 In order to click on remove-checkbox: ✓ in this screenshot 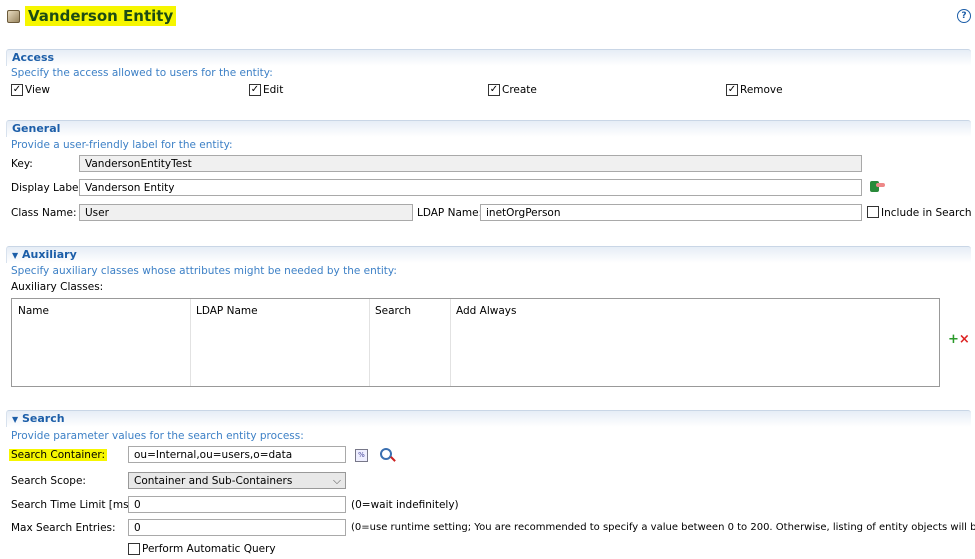, I will do `click(732, 90)`.